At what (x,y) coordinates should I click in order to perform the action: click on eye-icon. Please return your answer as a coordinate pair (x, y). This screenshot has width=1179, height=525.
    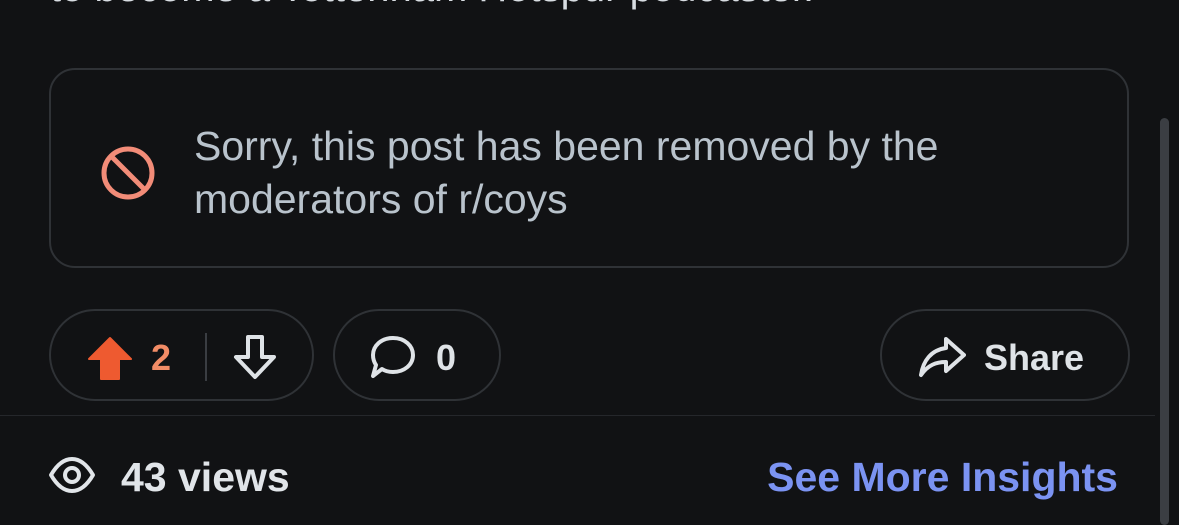
    Looking at the image, I should click on (72, 475).